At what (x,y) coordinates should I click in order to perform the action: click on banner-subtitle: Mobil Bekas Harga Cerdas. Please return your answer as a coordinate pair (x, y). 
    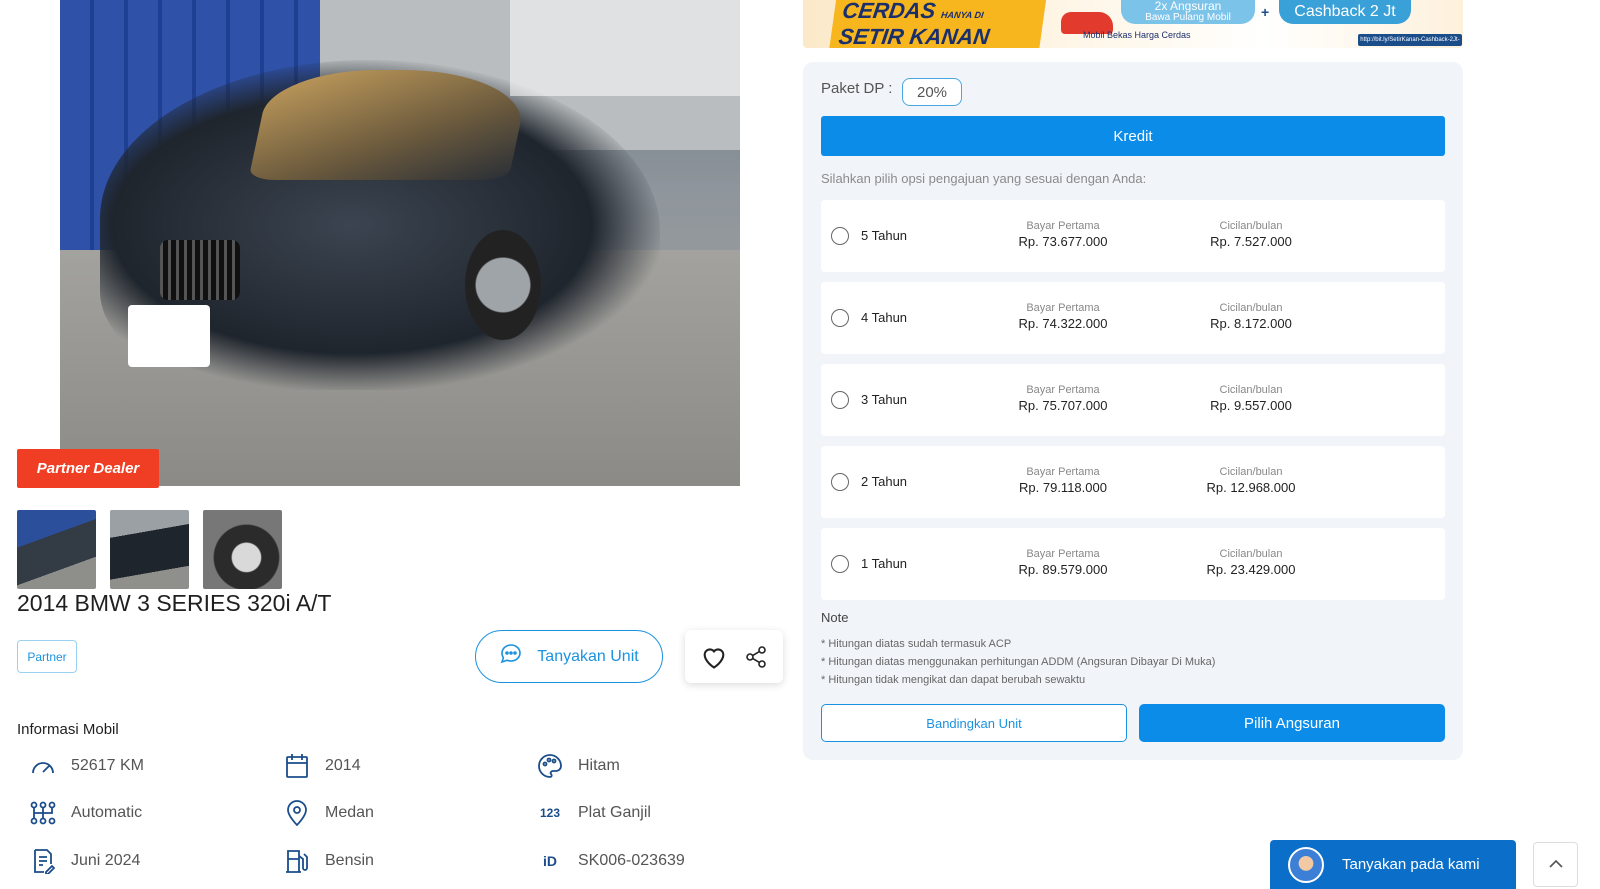
    Looking at the image, I should click on (1137, 35).